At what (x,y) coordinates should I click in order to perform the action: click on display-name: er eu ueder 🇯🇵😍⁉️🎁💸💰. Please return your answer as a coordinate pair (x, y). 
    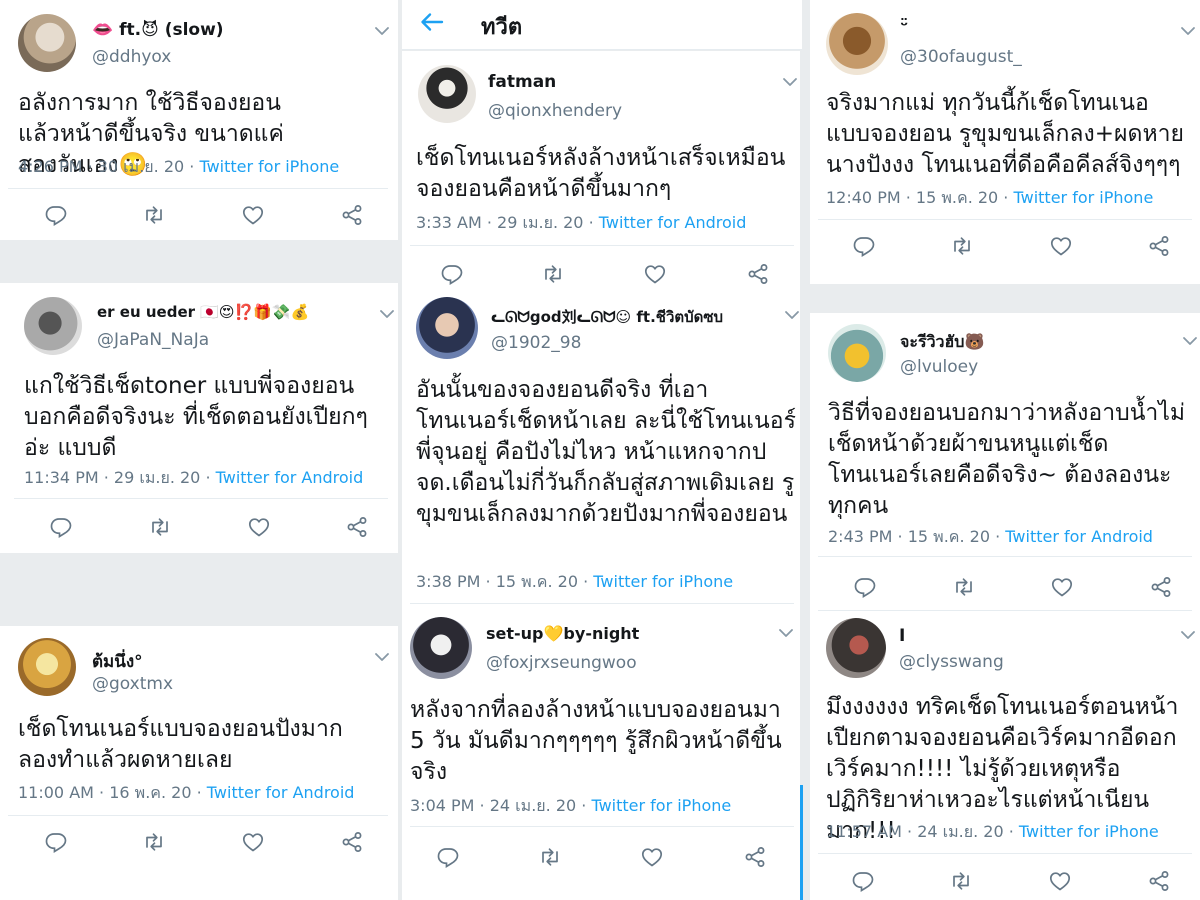
    Looking at the image, I should click on (203, 312).